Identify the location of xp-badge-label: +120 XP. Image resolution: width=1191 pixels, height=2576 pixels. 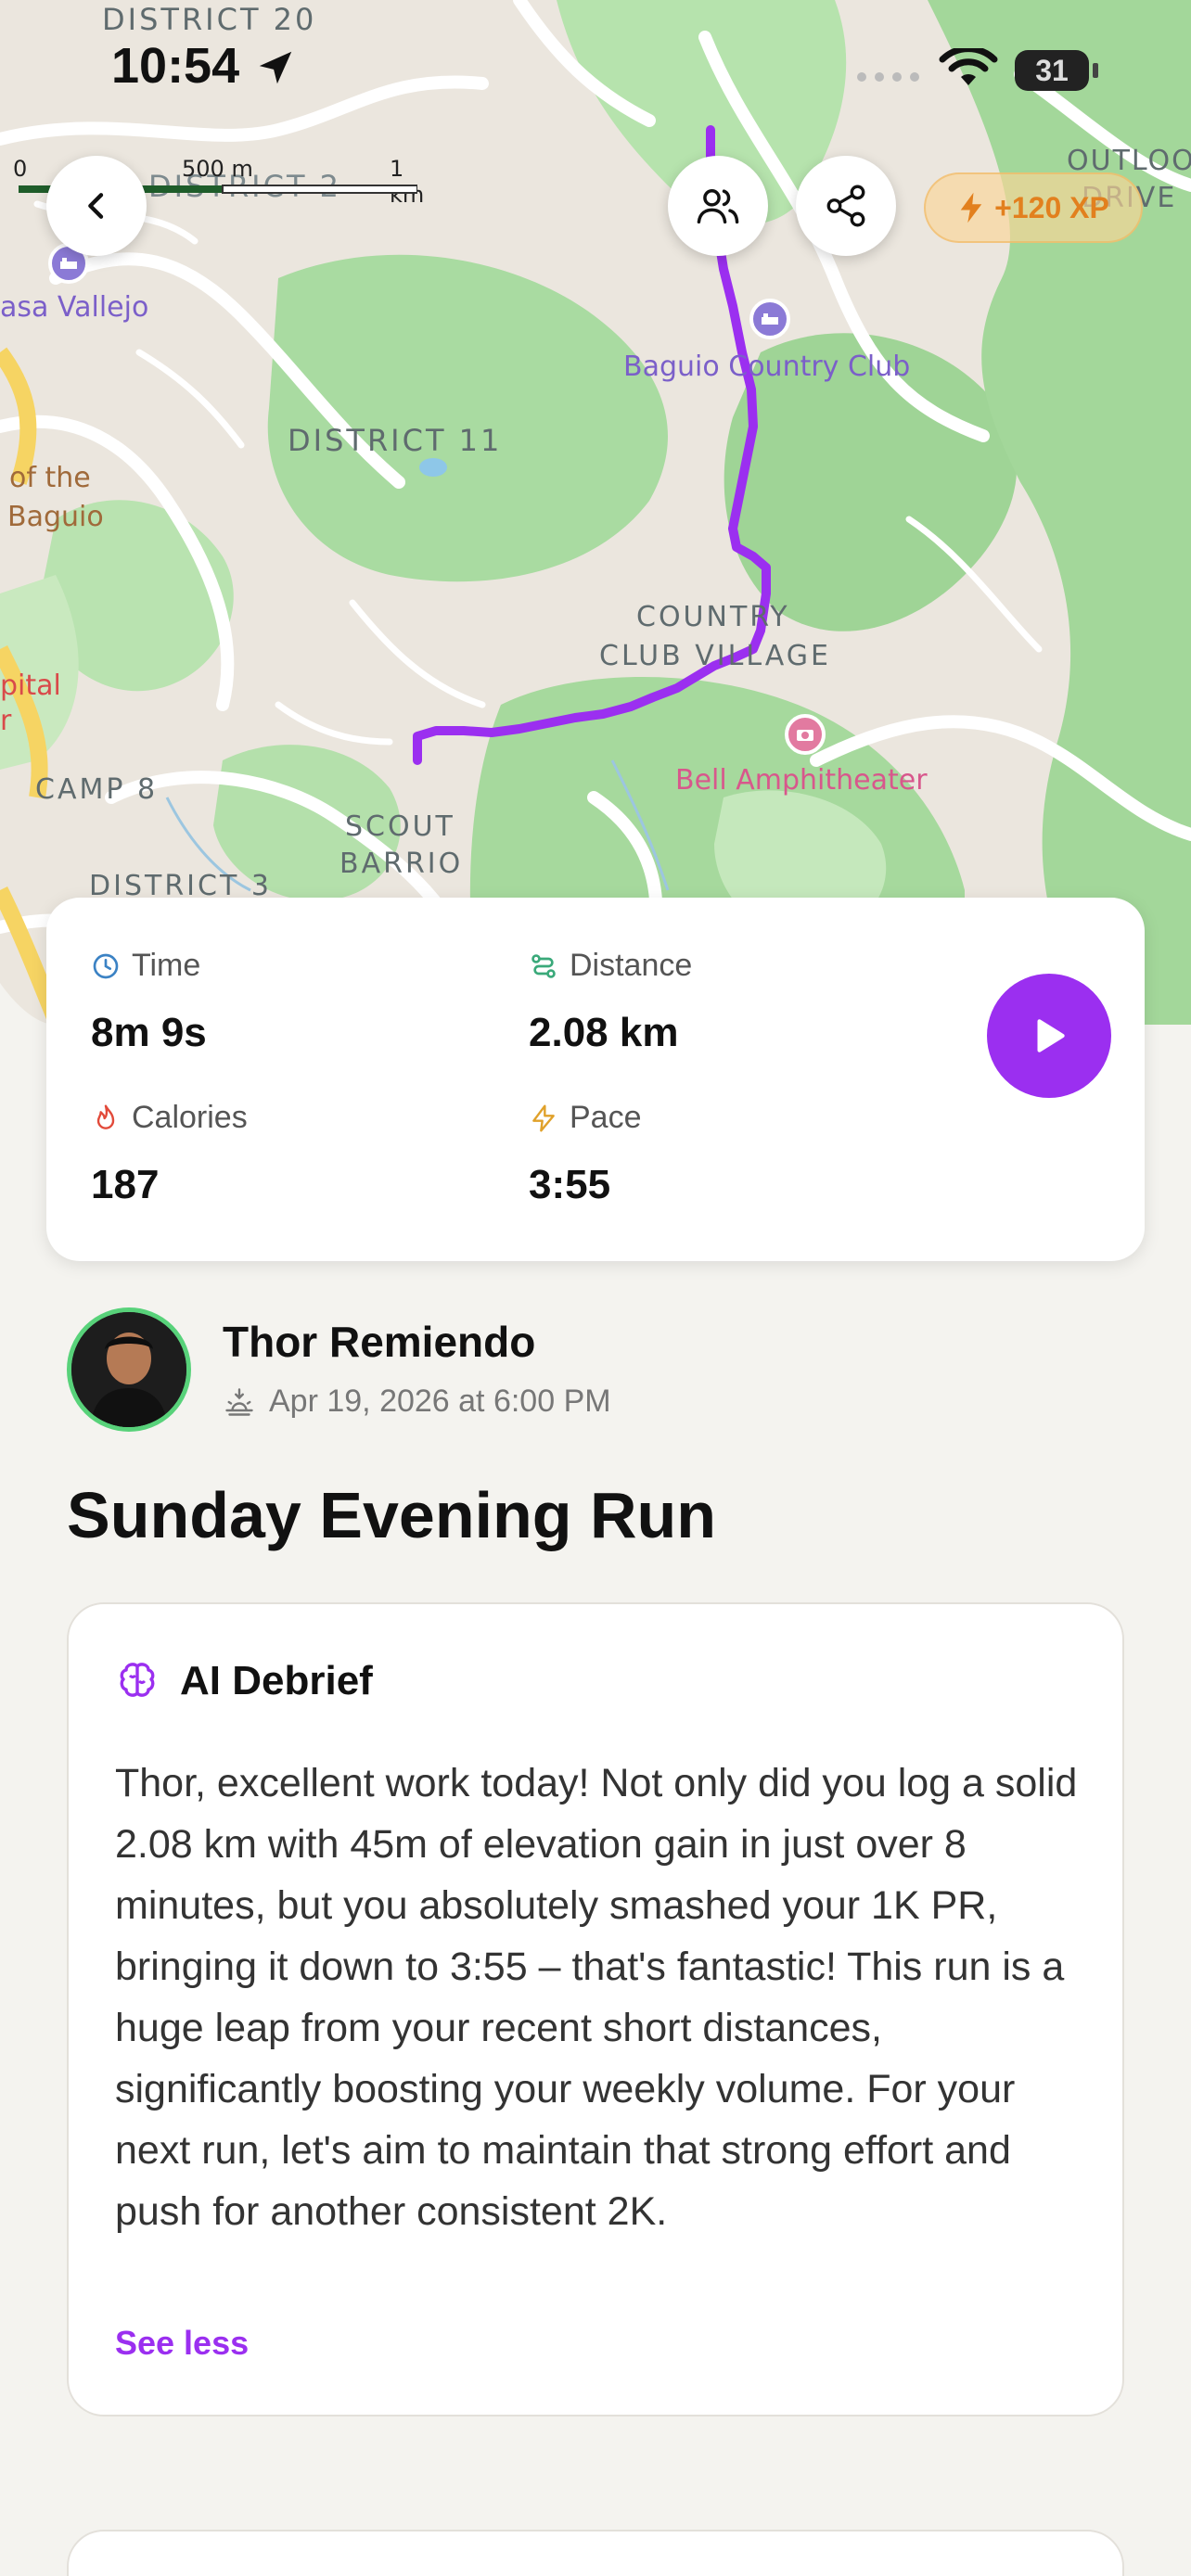
(1051, 207).